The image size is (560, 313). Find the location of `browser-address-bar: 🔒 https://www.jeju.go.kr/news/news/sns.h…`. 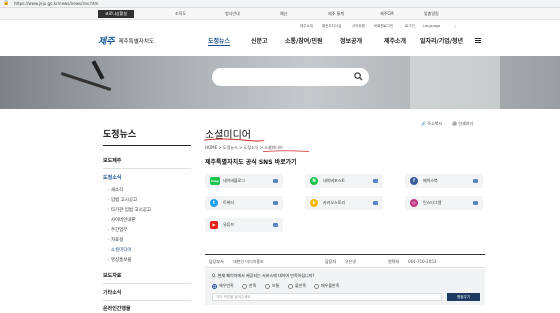

browser-address-bar: 🔒 https://www.jeju.go.kr/news/news/sns.h… is located at coordinates (280, 4).